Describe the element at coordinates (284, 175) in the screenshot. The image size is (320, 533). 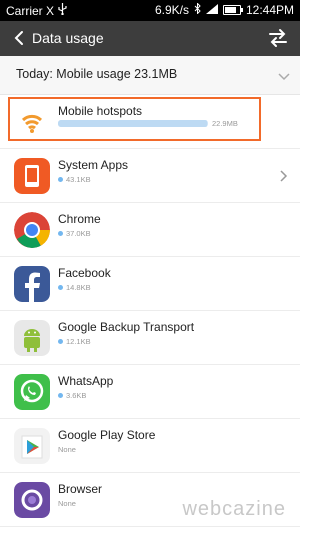
I see `chevron-right-icon` at that location.